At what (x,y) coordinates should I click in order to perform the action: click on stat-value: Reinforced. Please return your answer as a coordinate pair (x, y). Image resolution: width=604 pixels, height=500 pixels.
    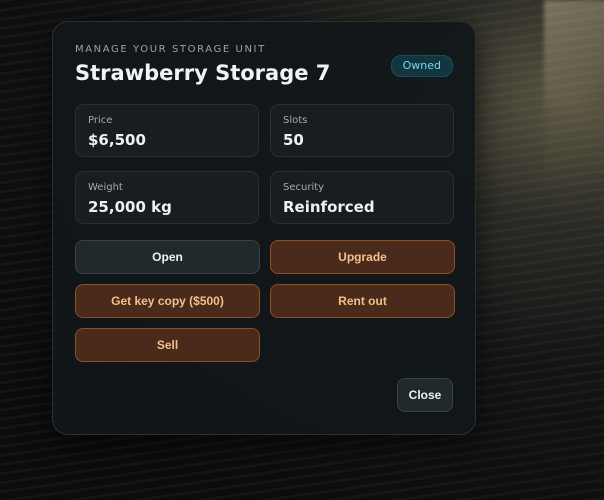
    Looking at the image, I should click on (329, 207).